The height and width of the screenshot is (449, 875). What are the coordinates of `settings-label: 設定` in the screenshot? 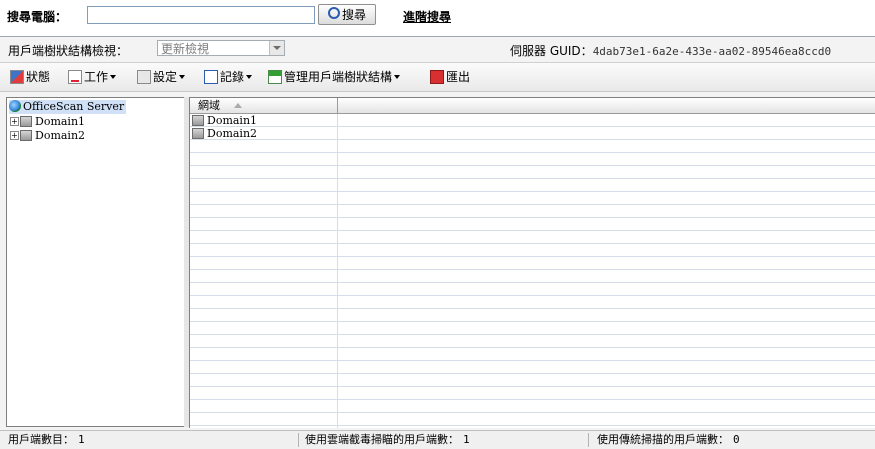 It's located at (165, 77).